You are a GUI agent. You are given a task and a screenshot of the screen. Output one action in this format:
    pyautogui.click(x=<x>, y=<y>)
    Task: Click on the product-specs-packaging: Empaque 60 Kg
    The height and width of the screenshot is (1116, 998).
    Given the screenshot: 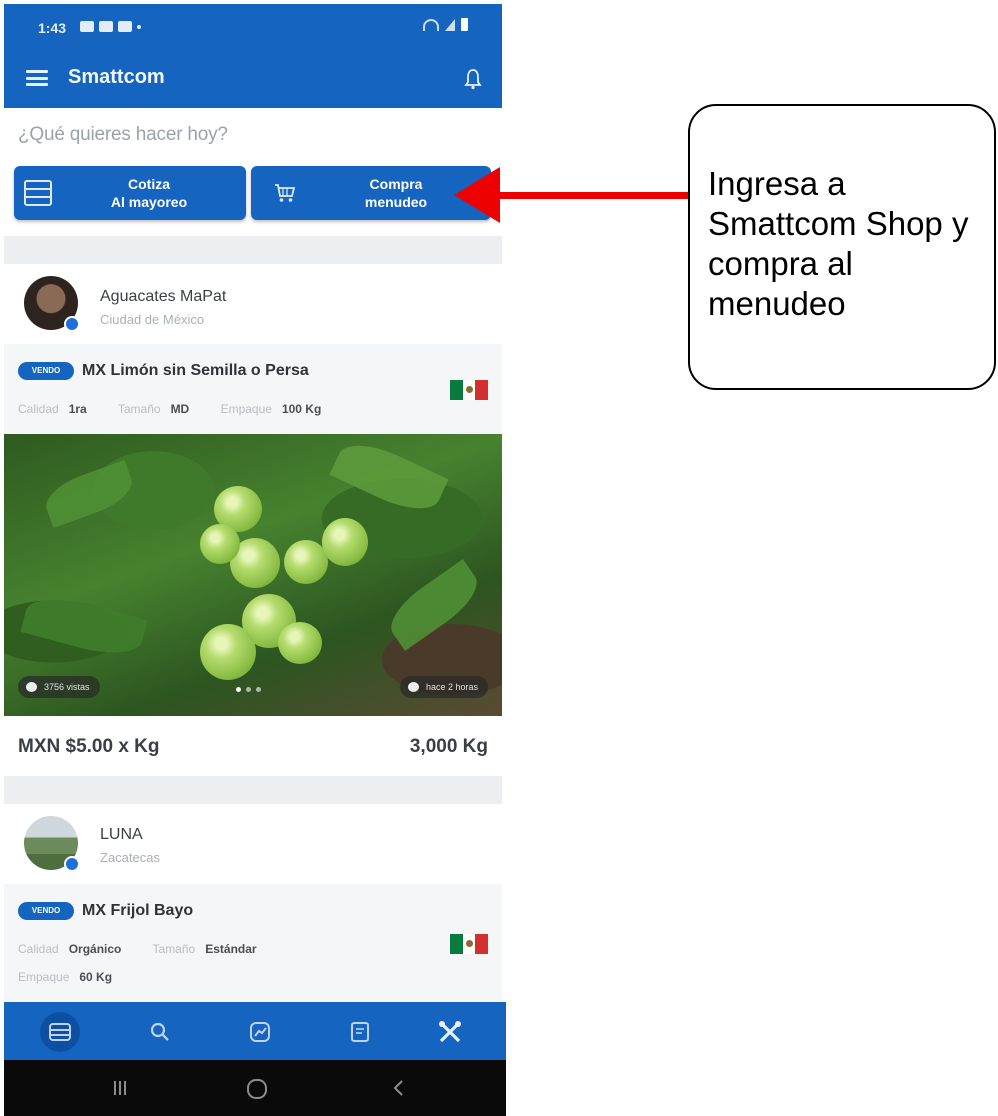 What is the action you would take?
    pyautogui.click(x=65, y=977)
    